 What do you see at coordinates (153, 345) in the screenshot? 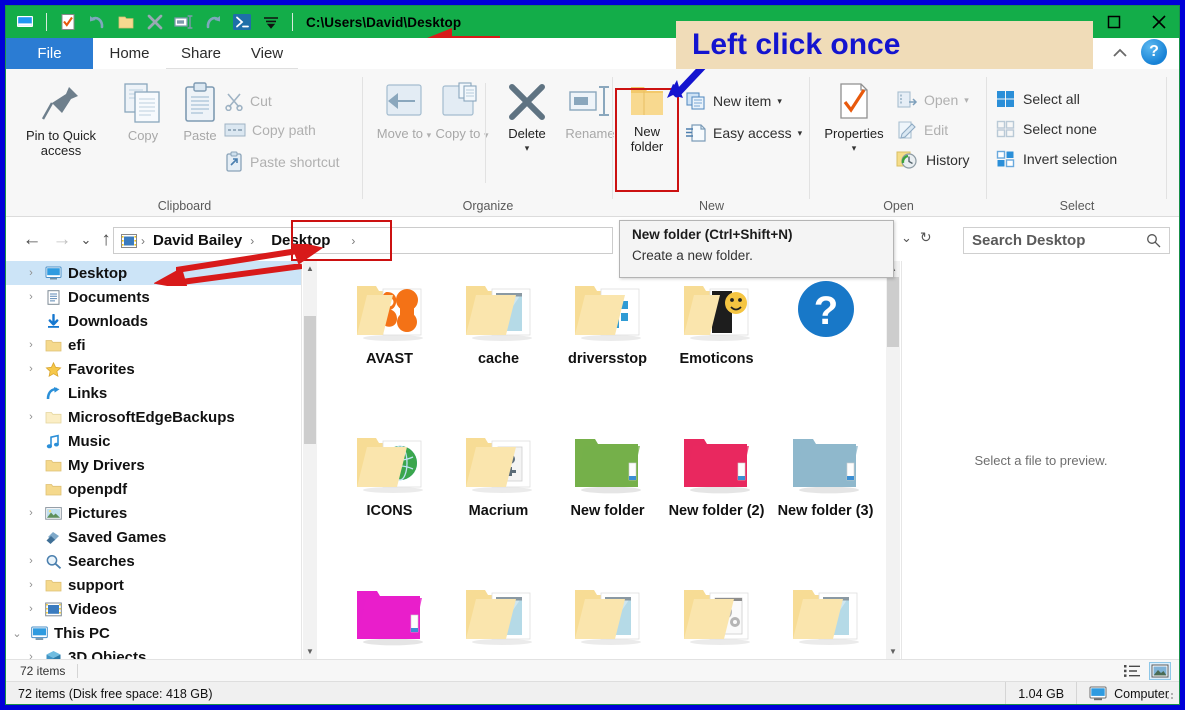
I see `sidebar-item-efi: › efi` at bounding box center [153, 345].